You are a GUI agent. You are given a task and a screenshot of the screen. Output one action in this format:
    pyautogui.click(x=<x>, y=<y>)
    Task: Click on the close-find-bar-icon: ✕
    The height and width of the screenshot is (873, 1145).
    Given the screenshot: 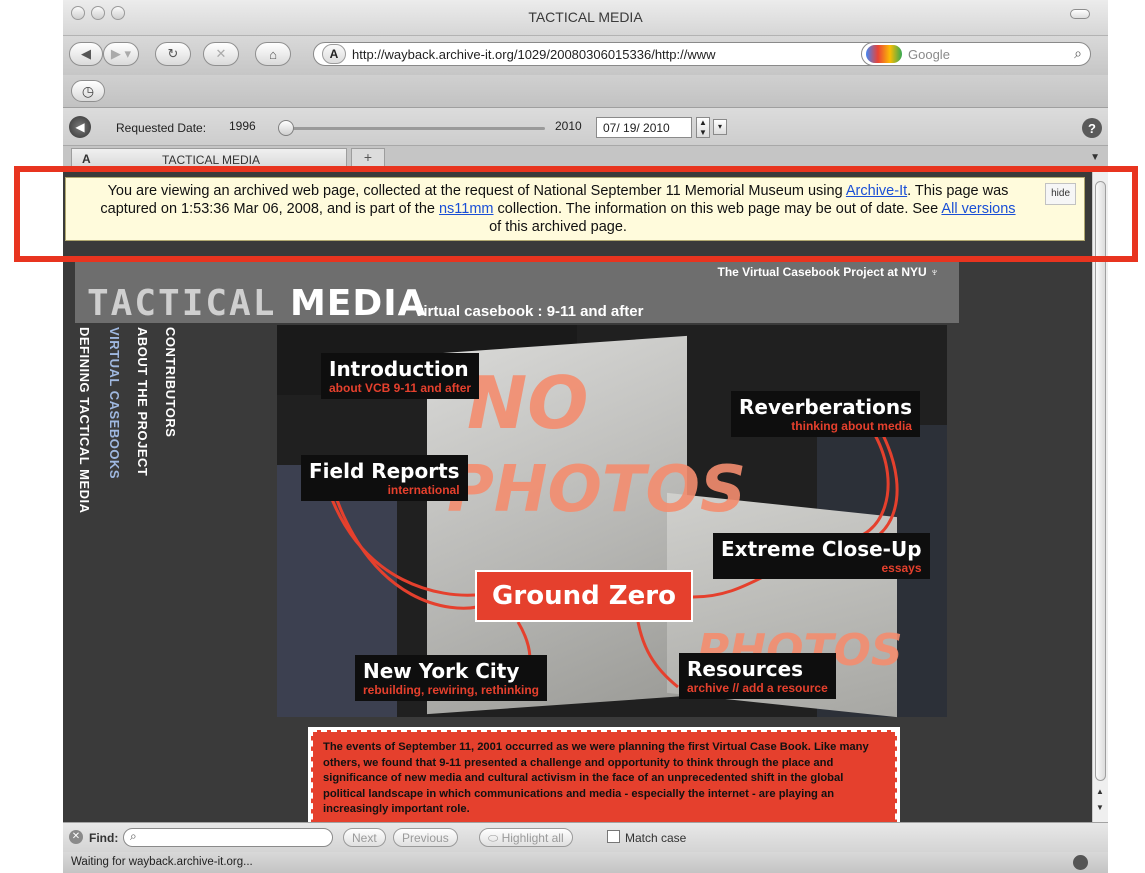 What is the action you would take?
    pyautogui.click(x=76, y=837)
    